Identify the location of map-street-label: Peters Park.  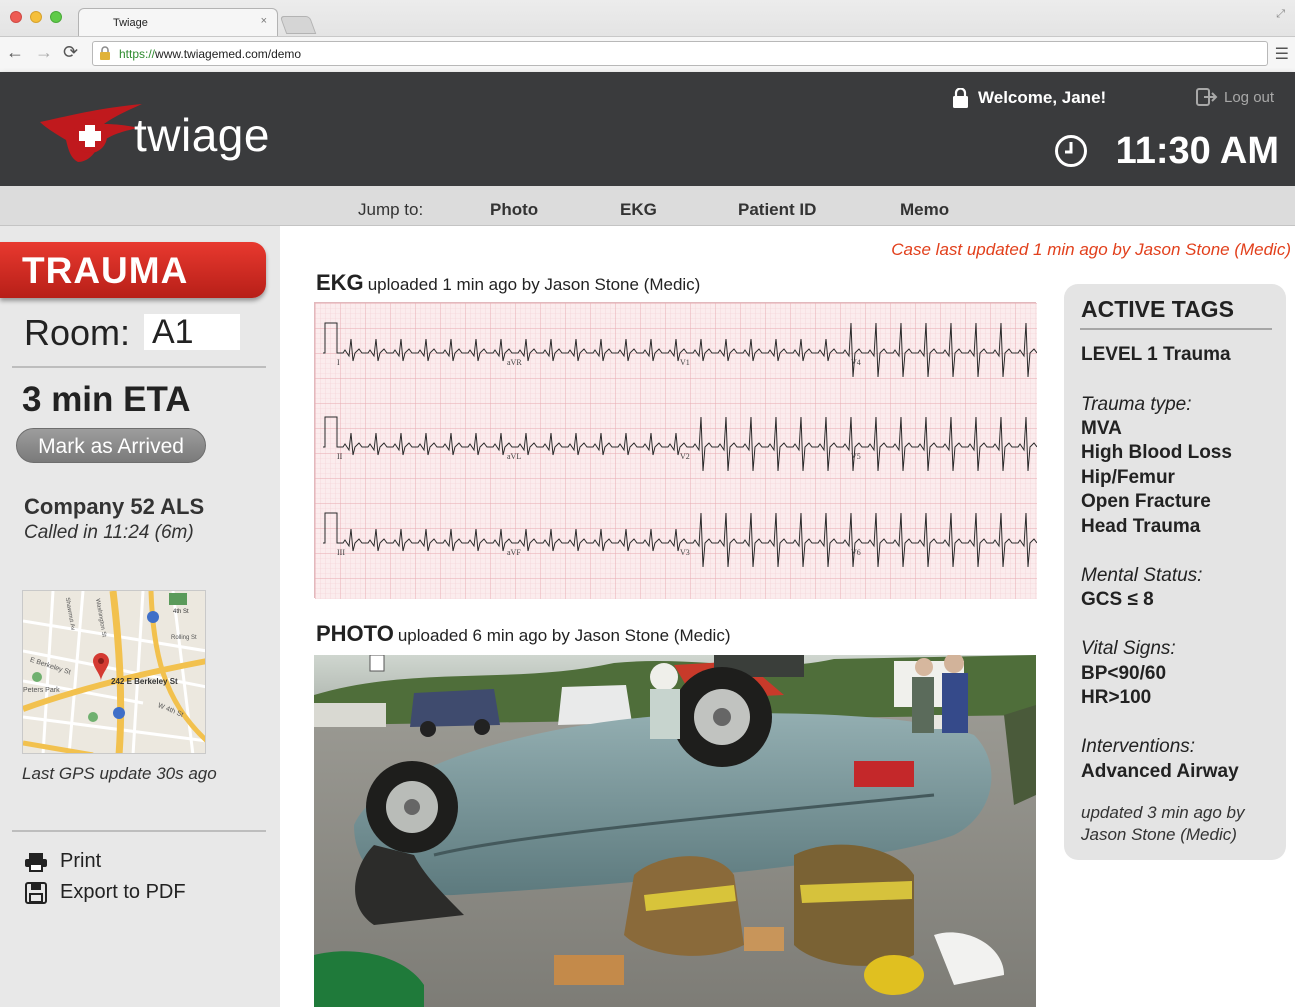
(41, 690).